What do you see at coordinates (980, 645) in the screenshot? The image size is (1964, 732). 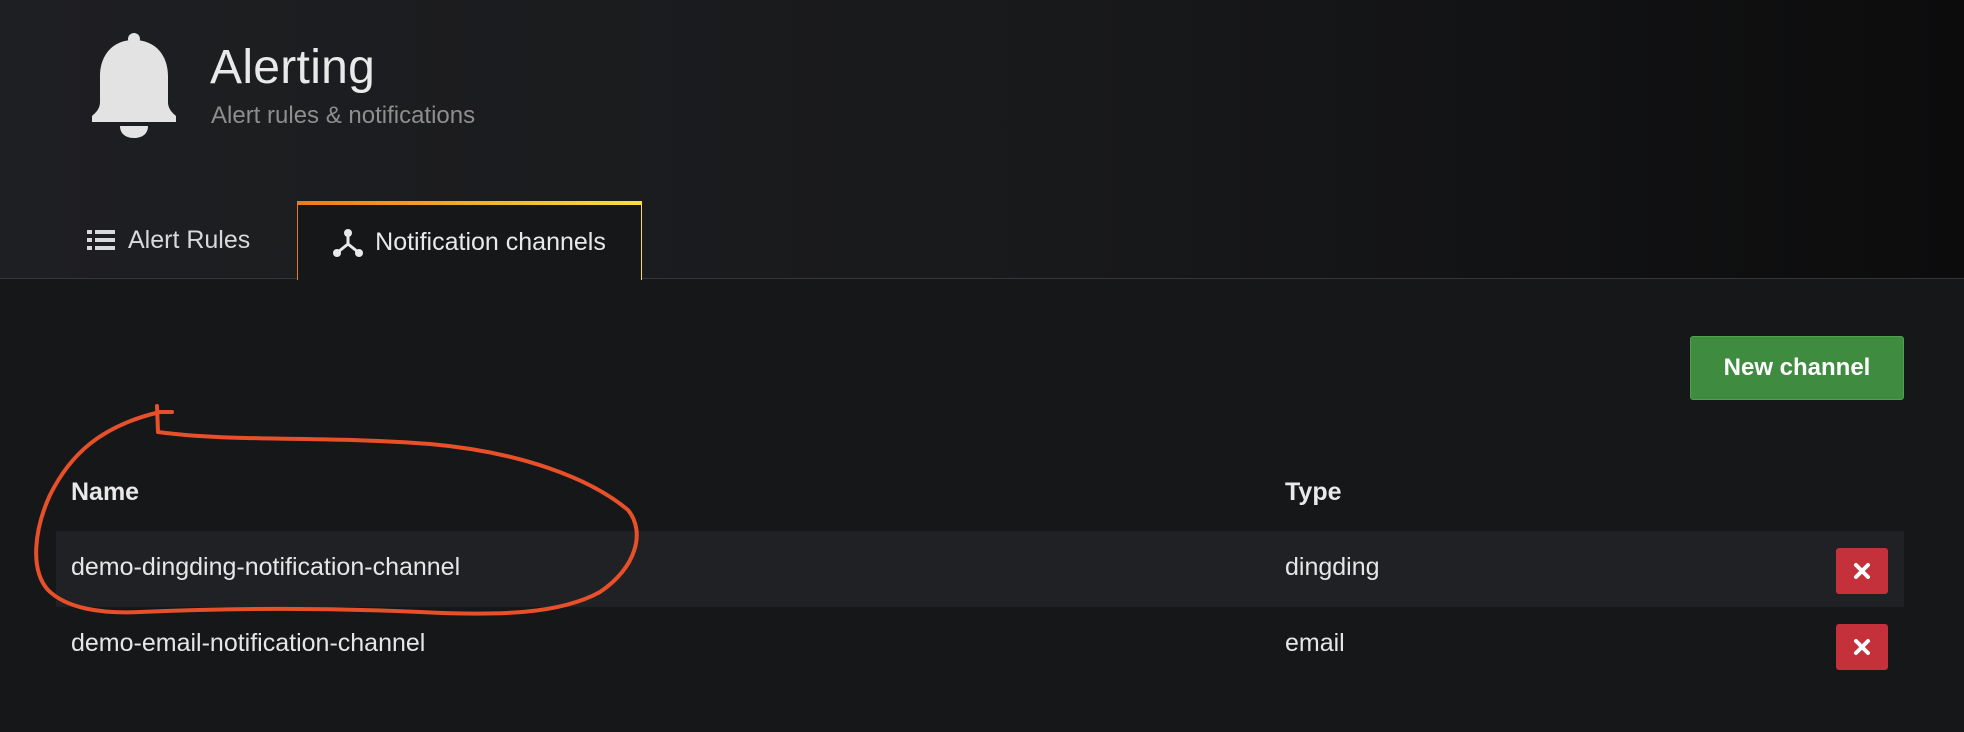 I see `table-row: demo-email-notification-channel email` at bounding box center [980, 645].